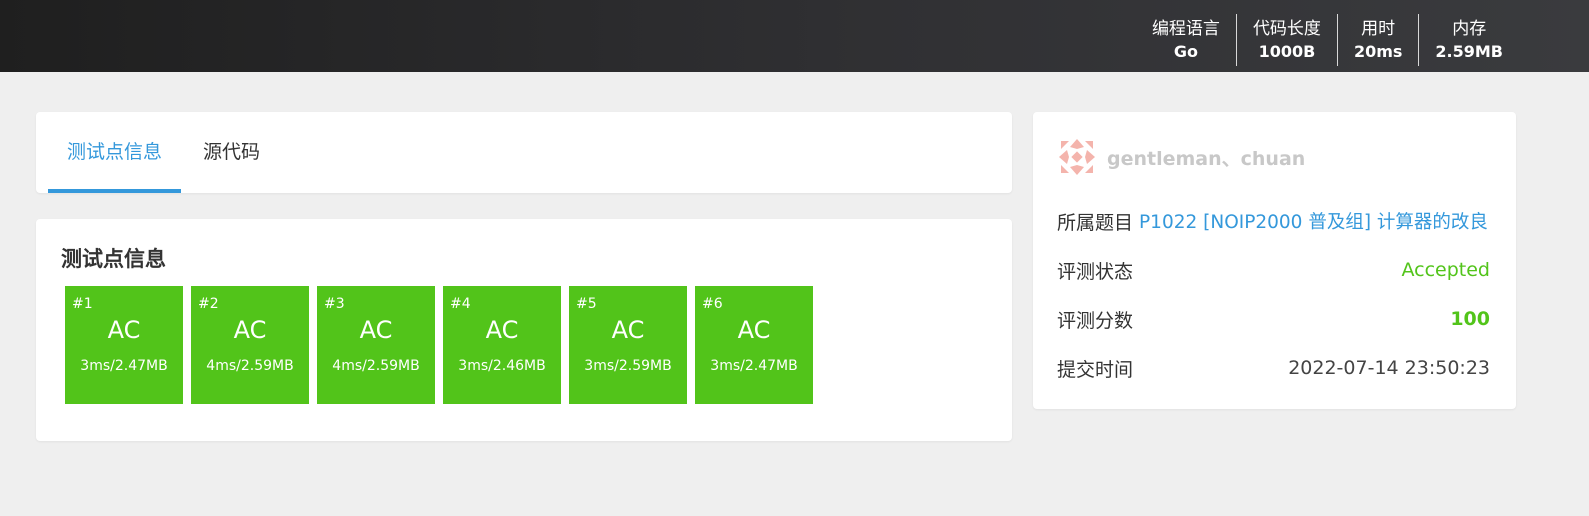 This screenshot has width=1589, height=516. What do you see at coordinates (1206, 157) in the screenshot?
I see `username: gentleman、chuan` at bounding box center [1206, 157].